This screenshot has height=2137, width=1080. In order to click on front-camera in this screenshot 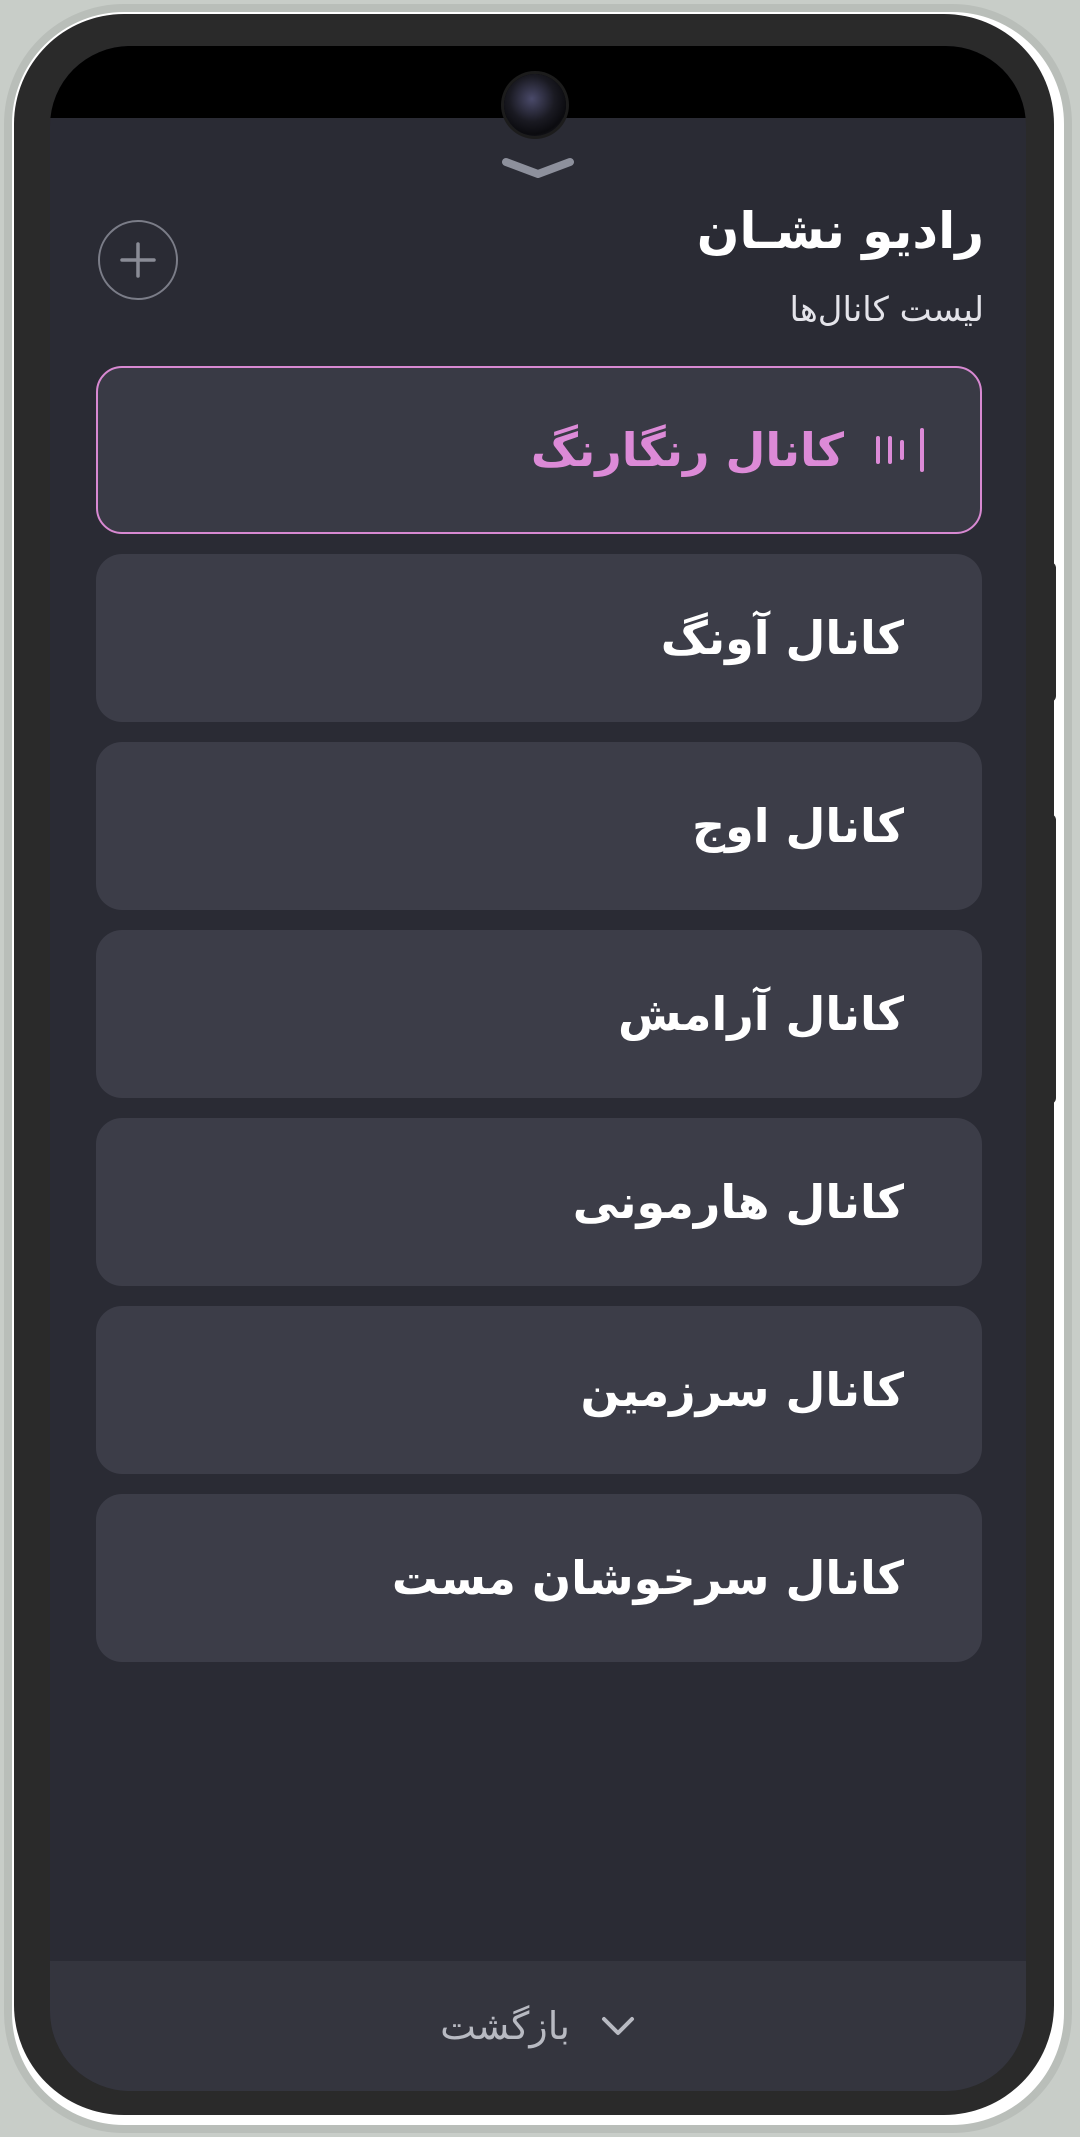, I will do `click(535, 105)`.